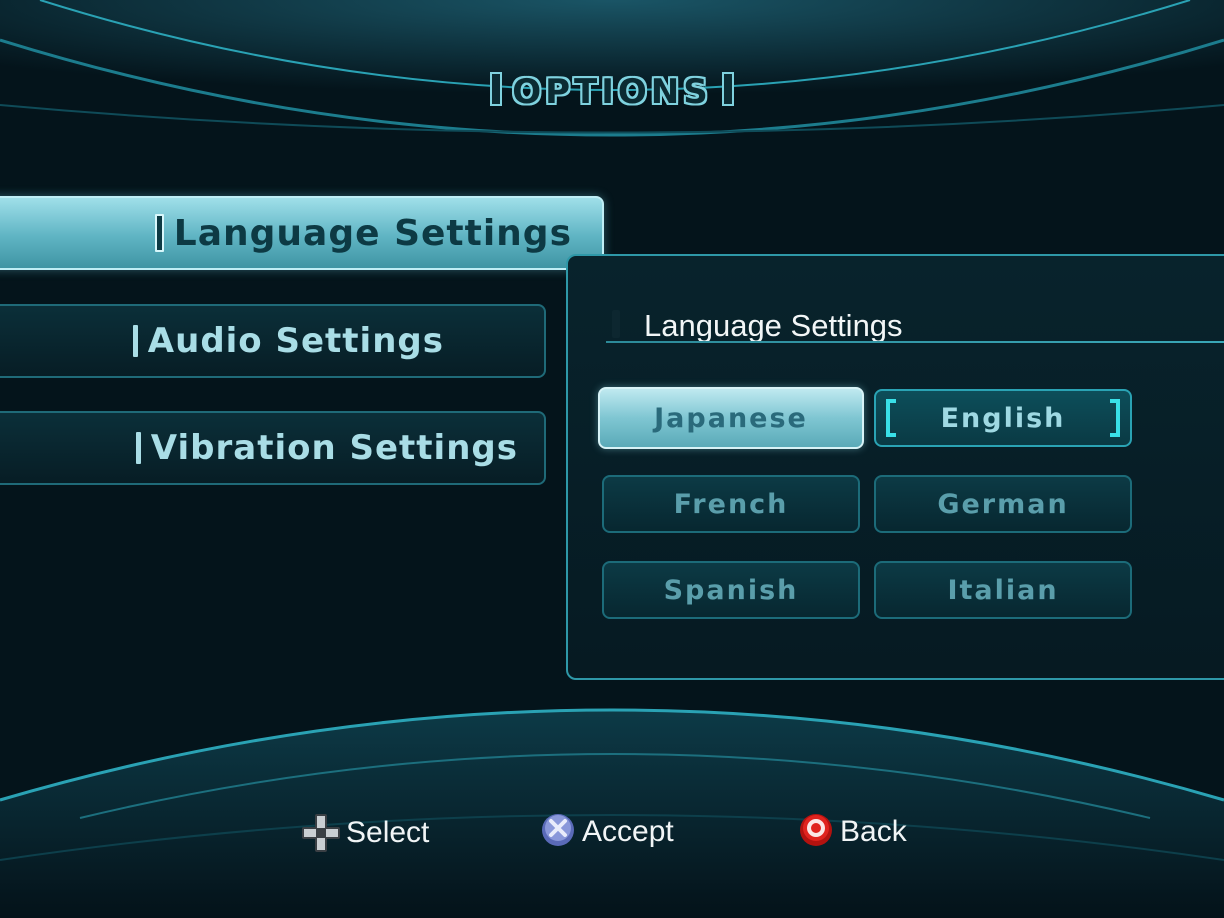 Image resolution: width=1224 pixels, height=918 pixels. Describe the element at coordinates (388, 832) in the screenshot. I see `hint-select-label: Select` at that location.